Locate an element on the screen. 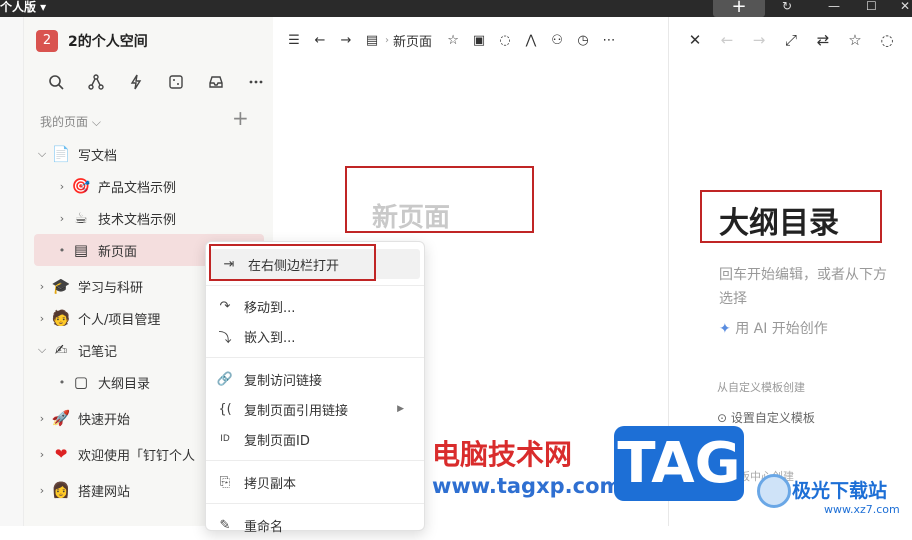  tree-item-label: 欢迎使用「钉钉个人 is located at coordinates (137, 456).